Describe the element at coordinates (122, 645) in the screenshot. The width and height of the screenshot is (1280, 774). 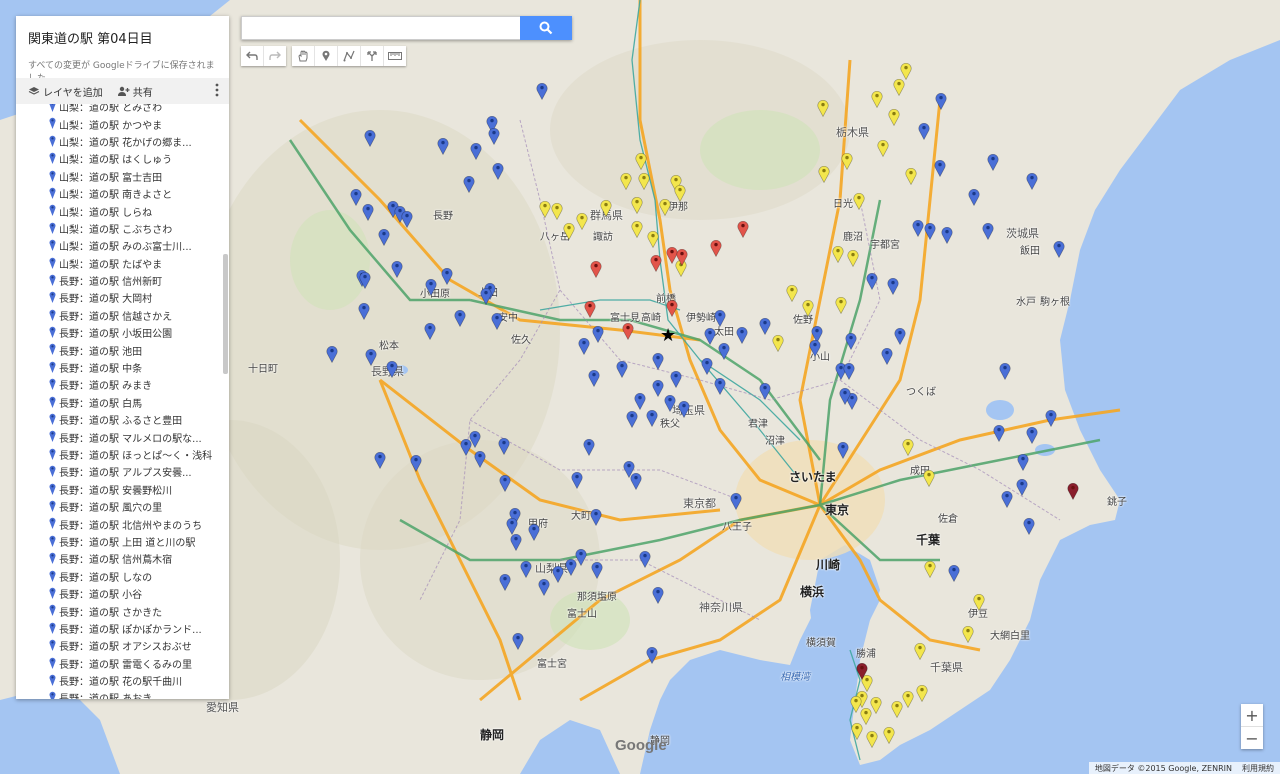
I see `list-item: 長野：道の駅 オアシスおぶせ` at that location.